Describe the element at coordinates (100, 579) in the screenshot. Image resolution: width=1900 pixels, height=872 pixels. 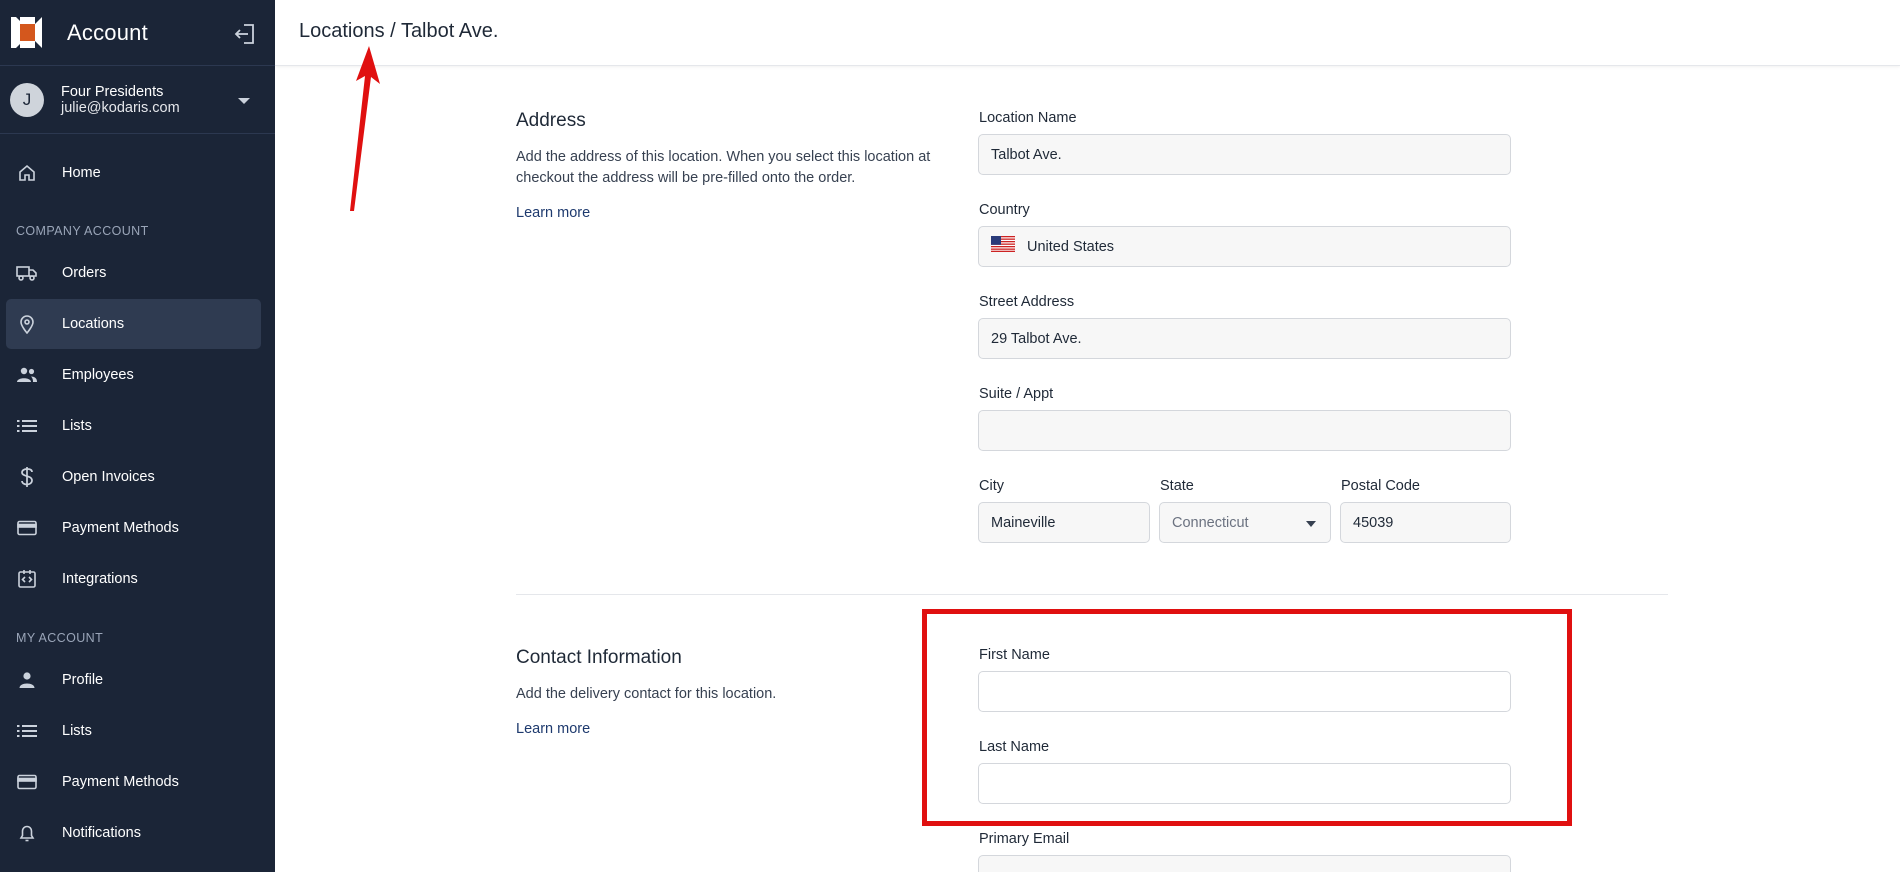
I see `sidebar-item-label: Integrations` at that location.